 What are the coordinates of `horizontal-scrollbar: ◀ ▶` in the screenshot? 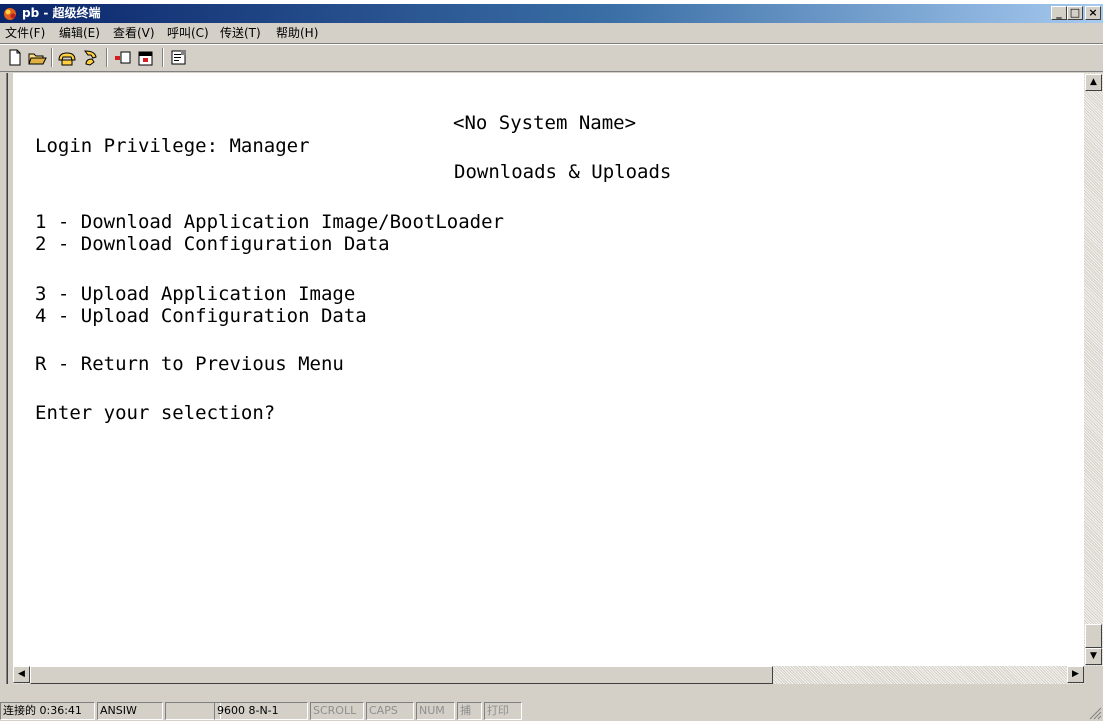 It's located at (548, 675).